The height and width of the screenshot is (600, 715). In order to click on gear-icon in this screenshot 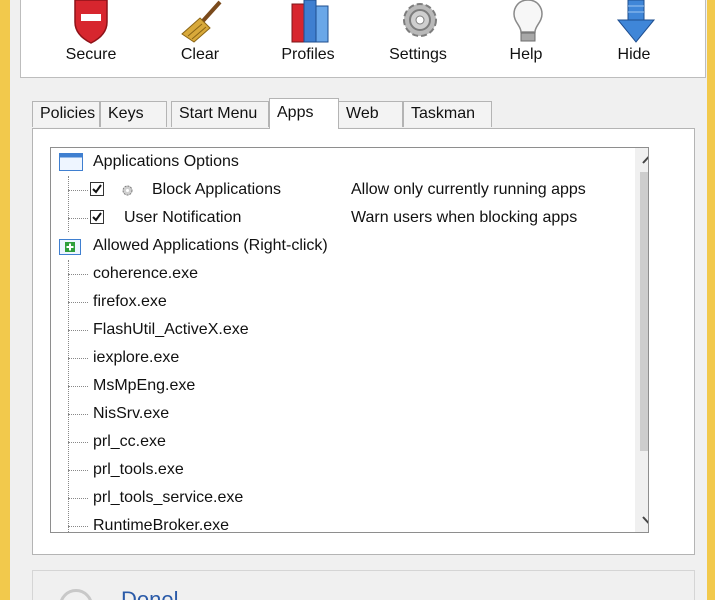, I will do `click(420, 20)`.